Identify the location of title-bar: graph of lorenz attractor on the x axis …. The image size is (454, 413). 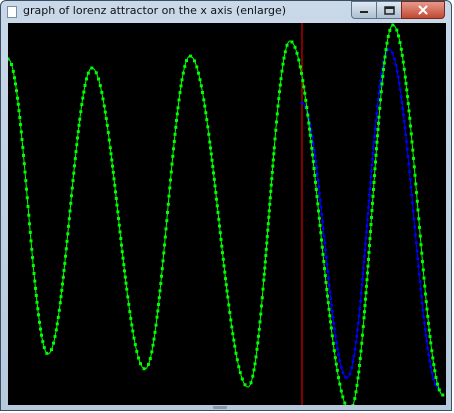
(226, 12).